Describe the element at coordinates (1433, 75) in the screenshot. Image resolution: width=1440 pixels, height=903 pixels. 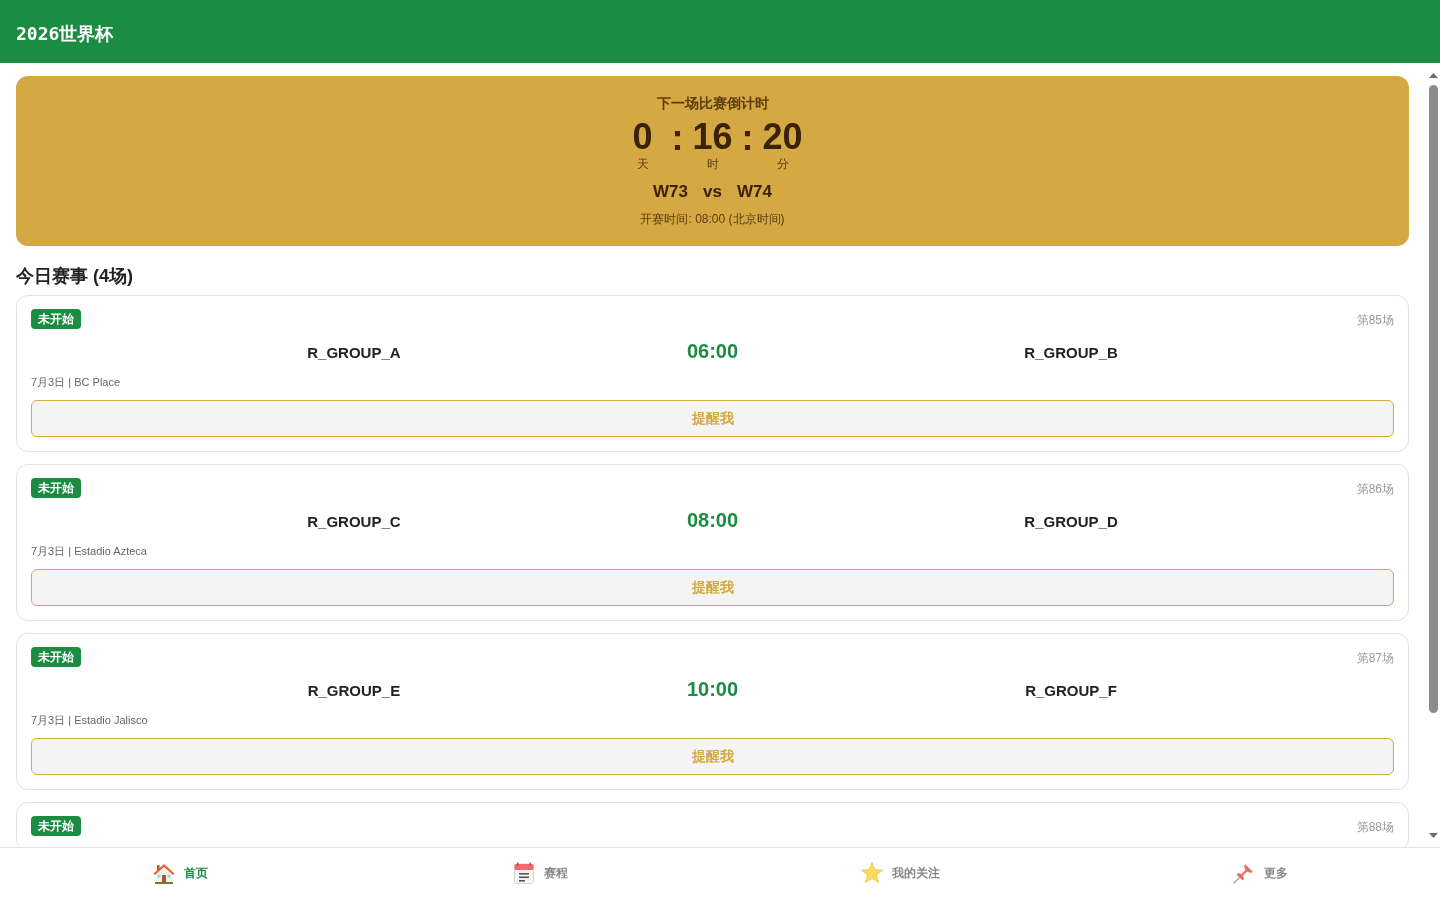
I see `scroll-up-arrow-icon` at that location.